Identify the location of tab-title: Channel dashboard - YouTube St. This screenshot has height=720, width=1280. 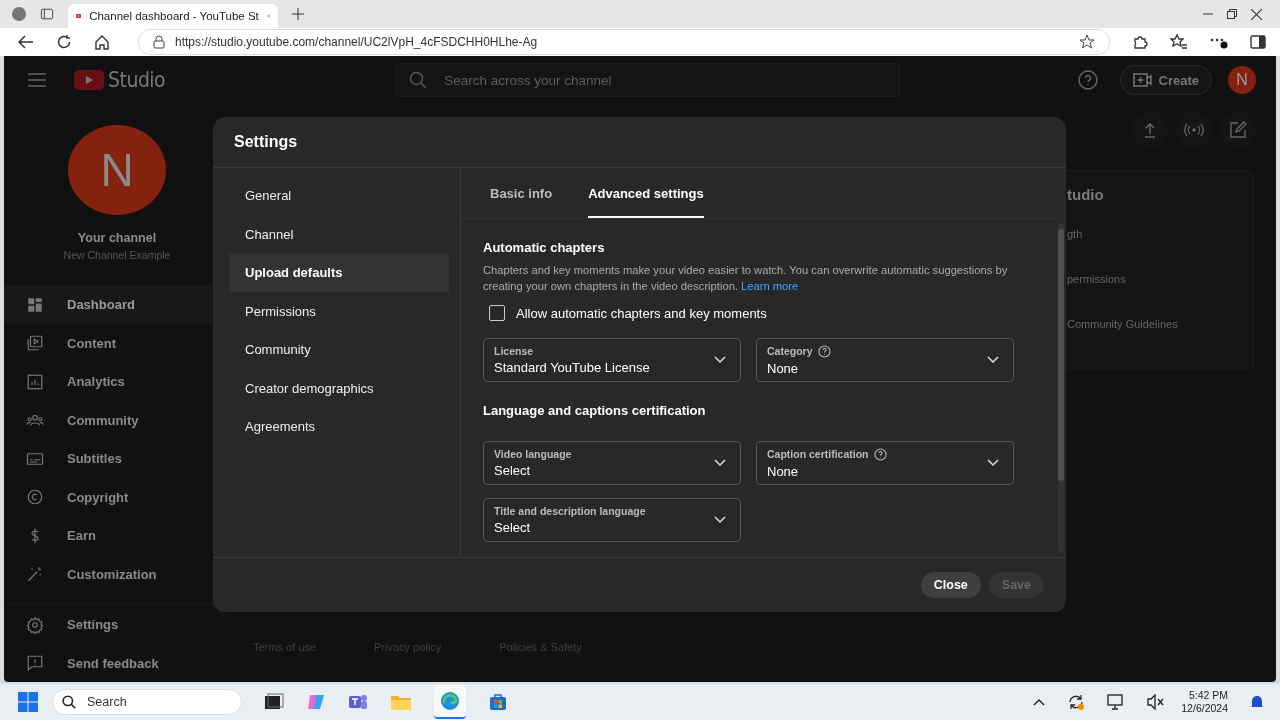
(174, 16).